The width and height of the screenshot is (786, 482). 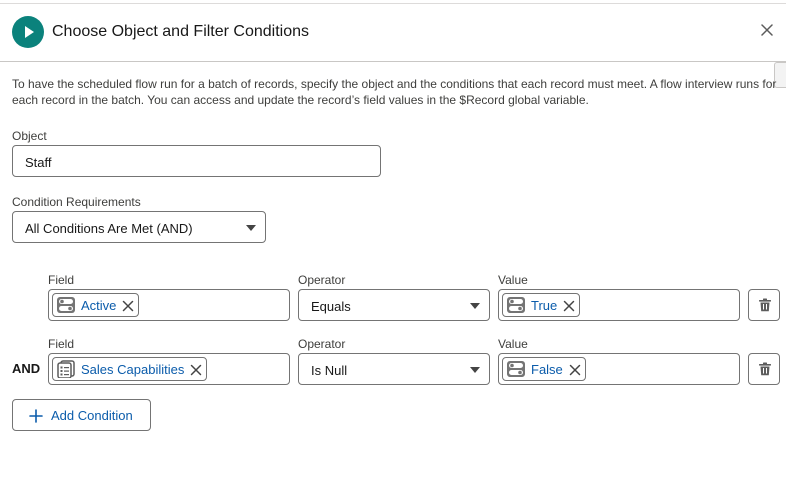 What do you see at coordinates (329, 370) in the screenshot?
I see `operator-value: Is Null` at bounding box center [329, 370].